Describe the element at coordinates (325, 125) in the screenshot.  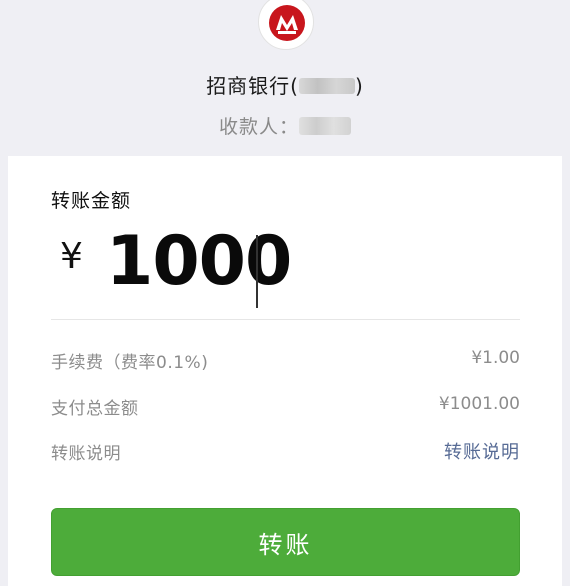
I see `redacted-recipient-name` at that location.